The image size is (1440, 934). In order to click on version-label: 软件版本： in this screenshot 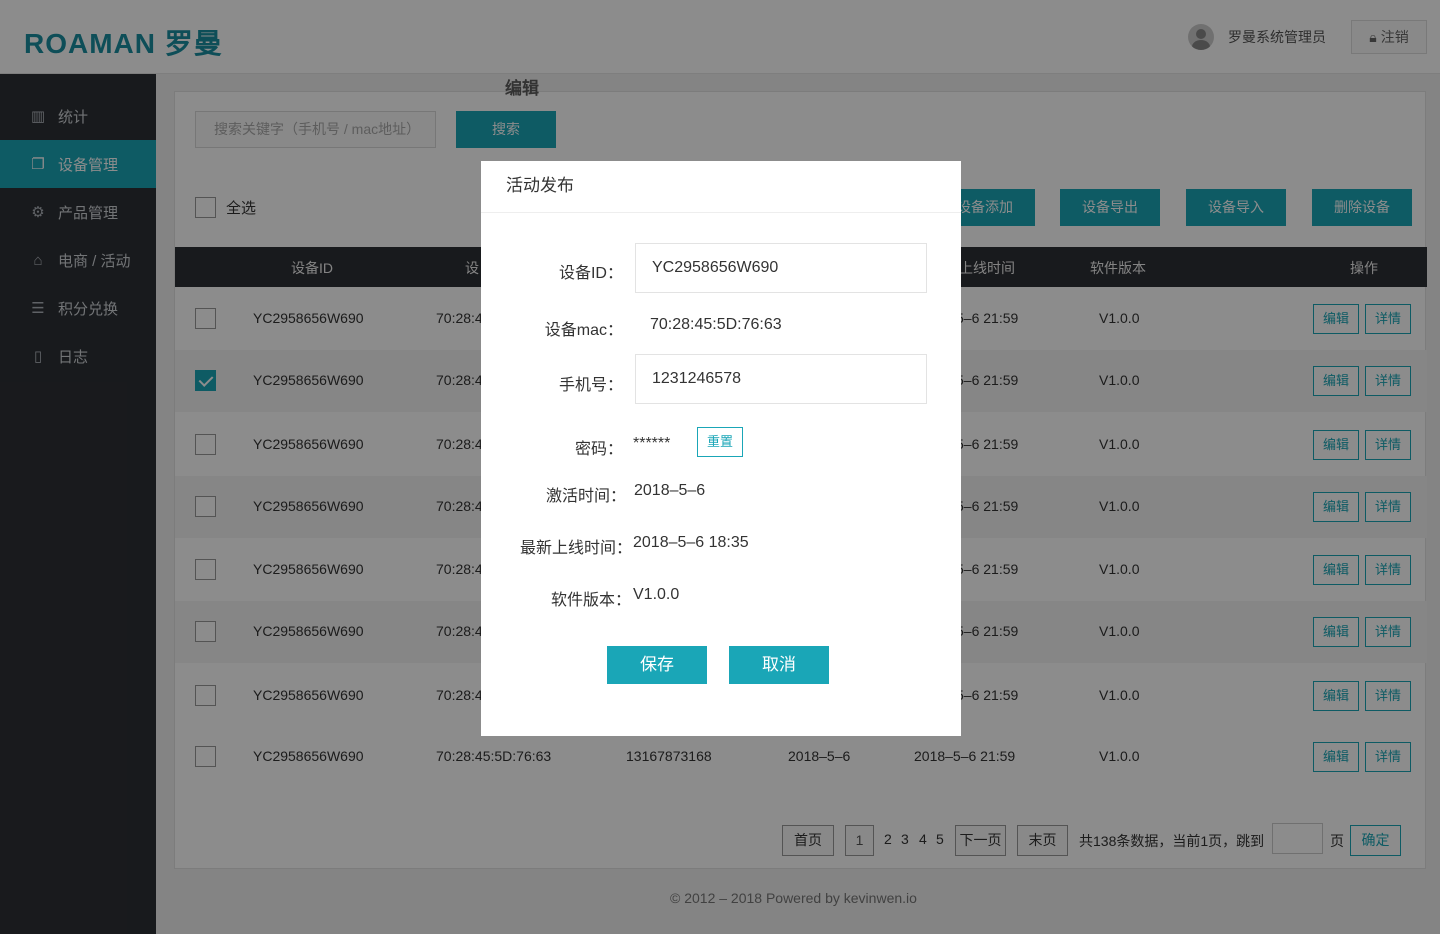, I will do `click(590, 600)`.